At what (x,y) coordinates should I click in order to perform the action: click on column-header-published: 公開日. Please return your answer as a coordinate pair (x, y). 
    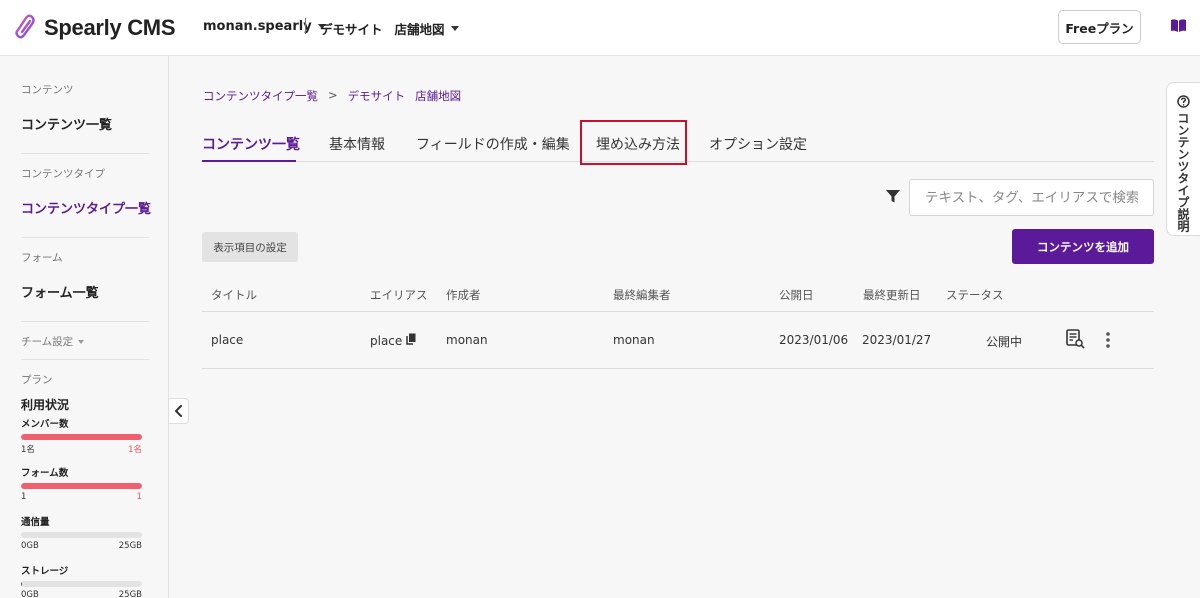
    Looking at the image, I should click on (796, 295).